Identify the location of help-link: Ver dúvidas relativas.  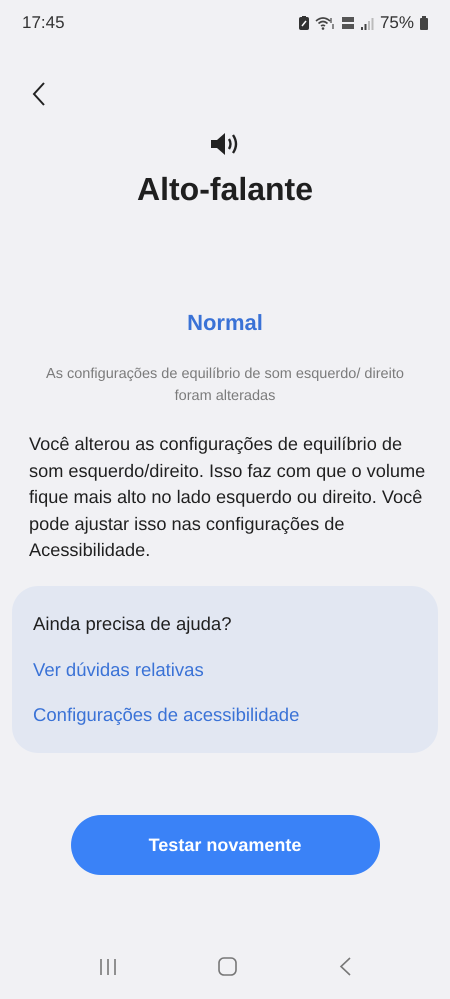
(225, 670).